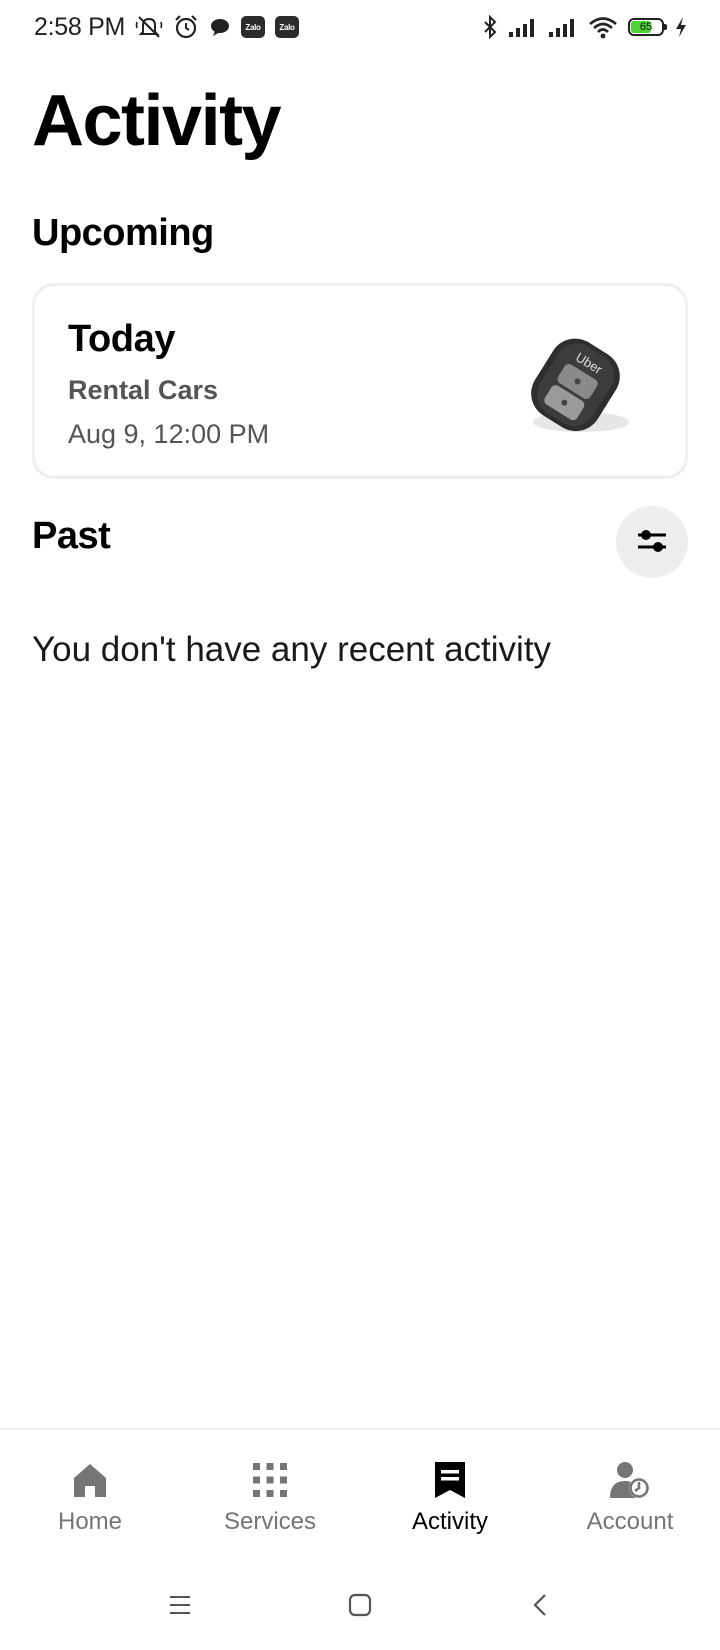  Describe the element at coordinates (90, 1480) in the screenshot. I see `home-icon` at that location.